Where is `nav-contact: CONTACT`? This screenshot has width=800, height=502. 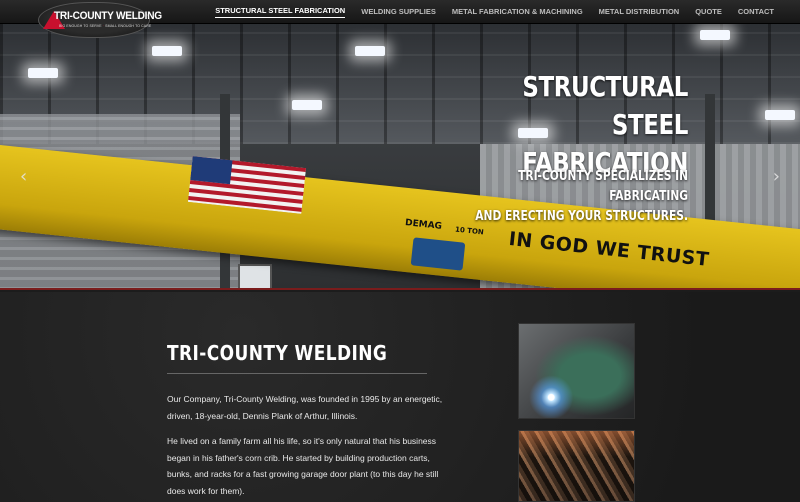 nav-contact: CONTACT is located at coordinates (756, 12).